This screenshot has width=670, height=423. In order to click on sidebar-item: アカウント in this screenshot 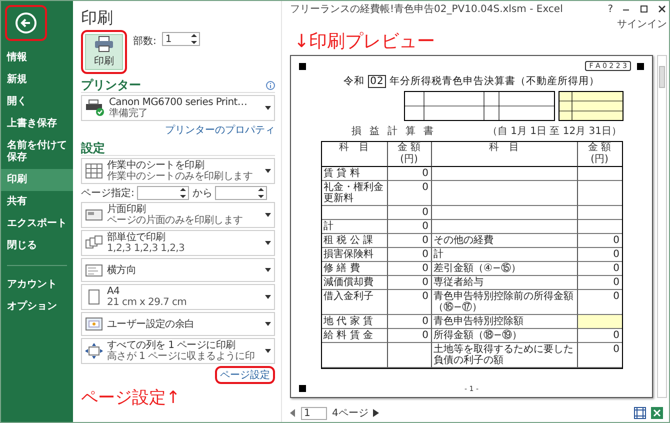, I will do `click(37, 285)`.